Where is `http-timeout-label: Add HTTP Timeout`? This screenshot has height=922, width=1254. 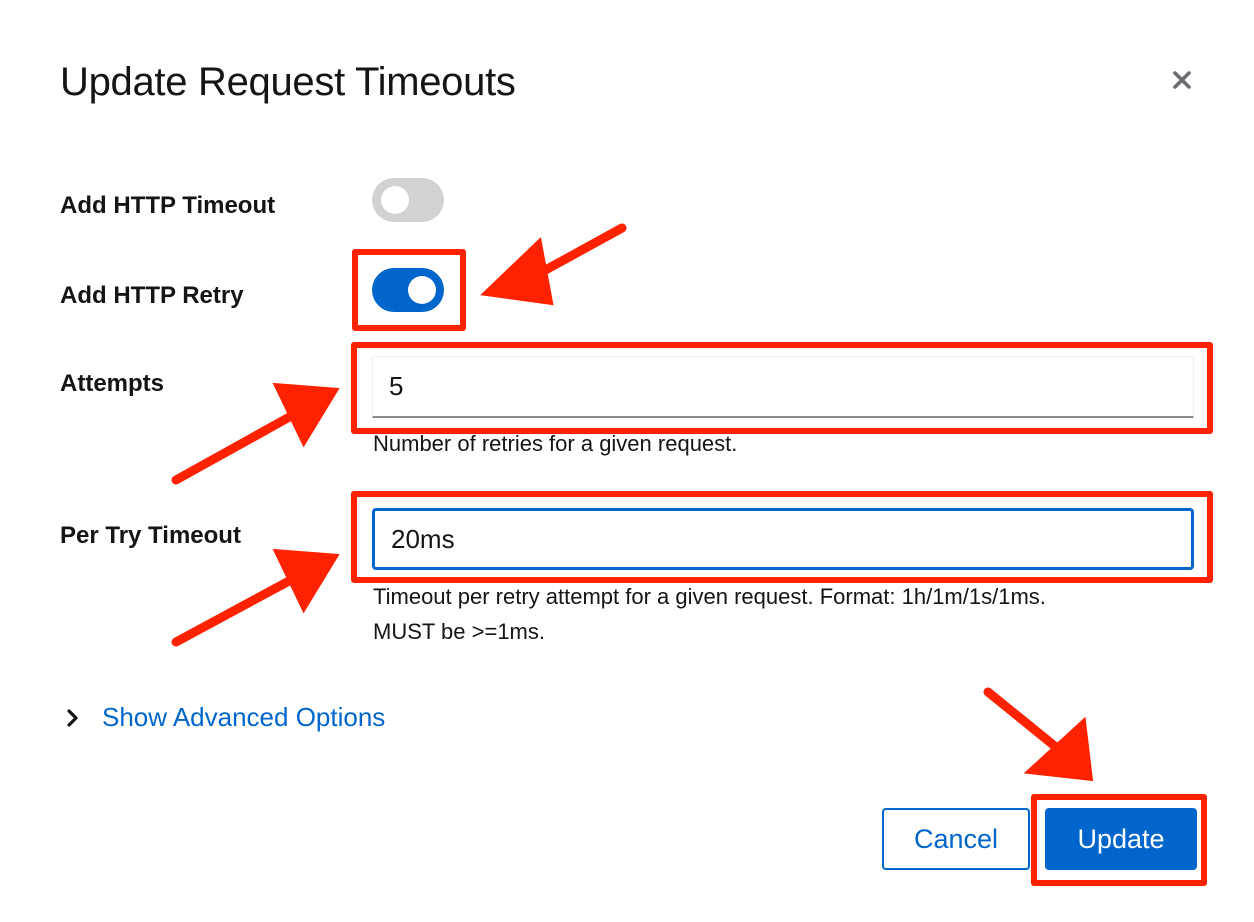
http-timeout-label: Add HTTP Timeout is located at coordinates (168, 205).